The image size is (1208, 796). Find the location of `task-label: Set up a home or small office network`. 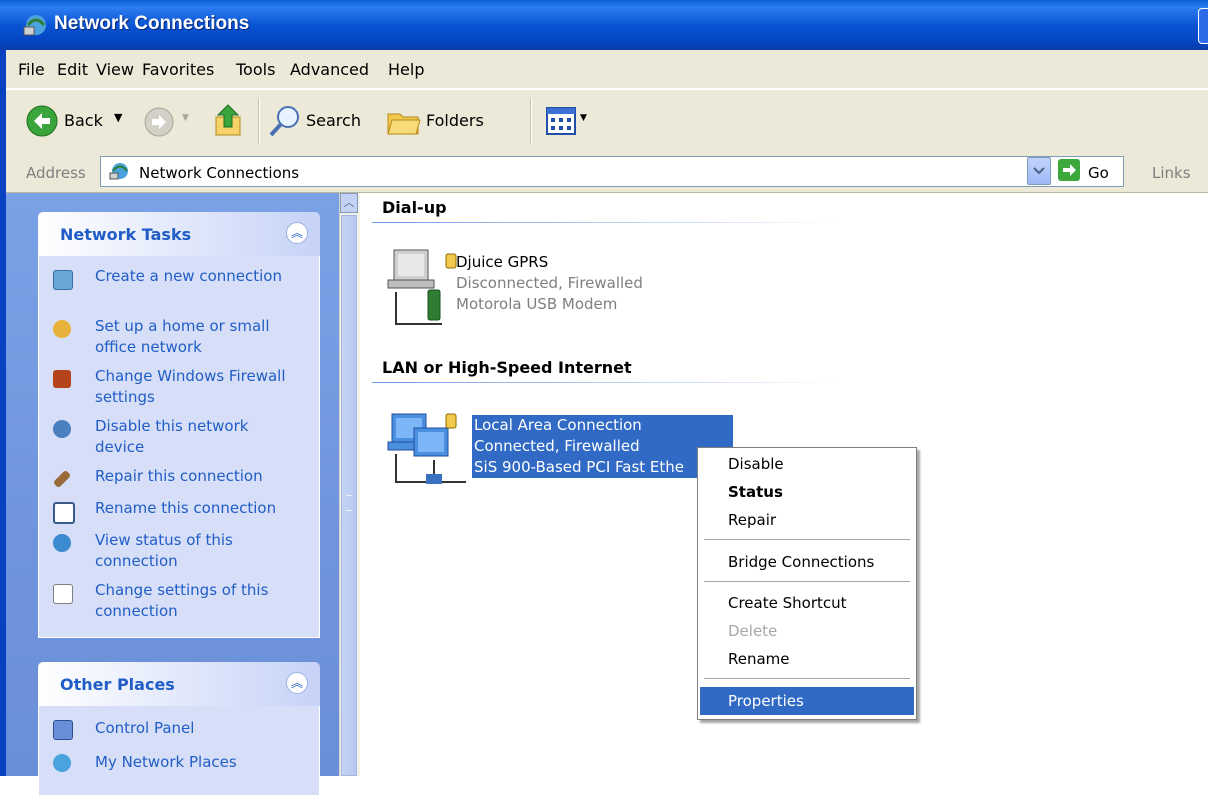

task-label: Set up a home or small office network is located at coordinates (182, 336).